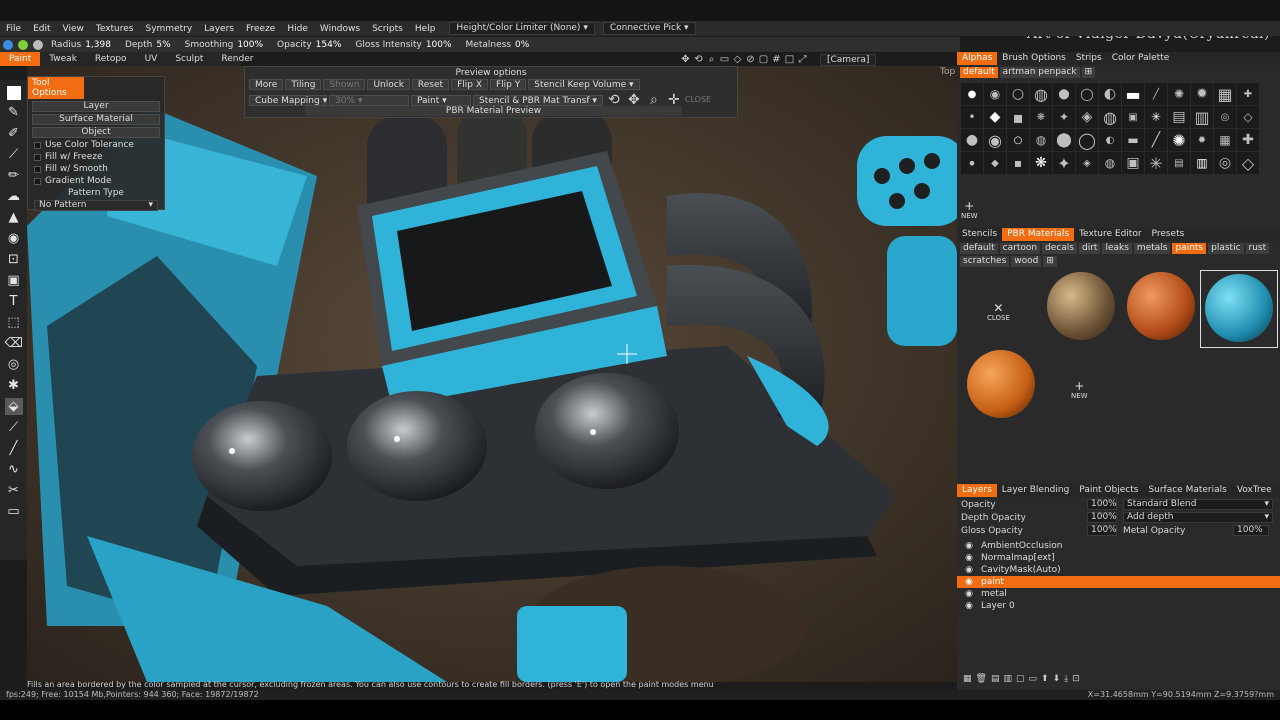 The height and width of the screenshot is (720, 1280). What do you see at coordinates (1110, 140) in the screenshot?
I see `alpha-thumbnail: ◐` at bounding box center [1110, 140].